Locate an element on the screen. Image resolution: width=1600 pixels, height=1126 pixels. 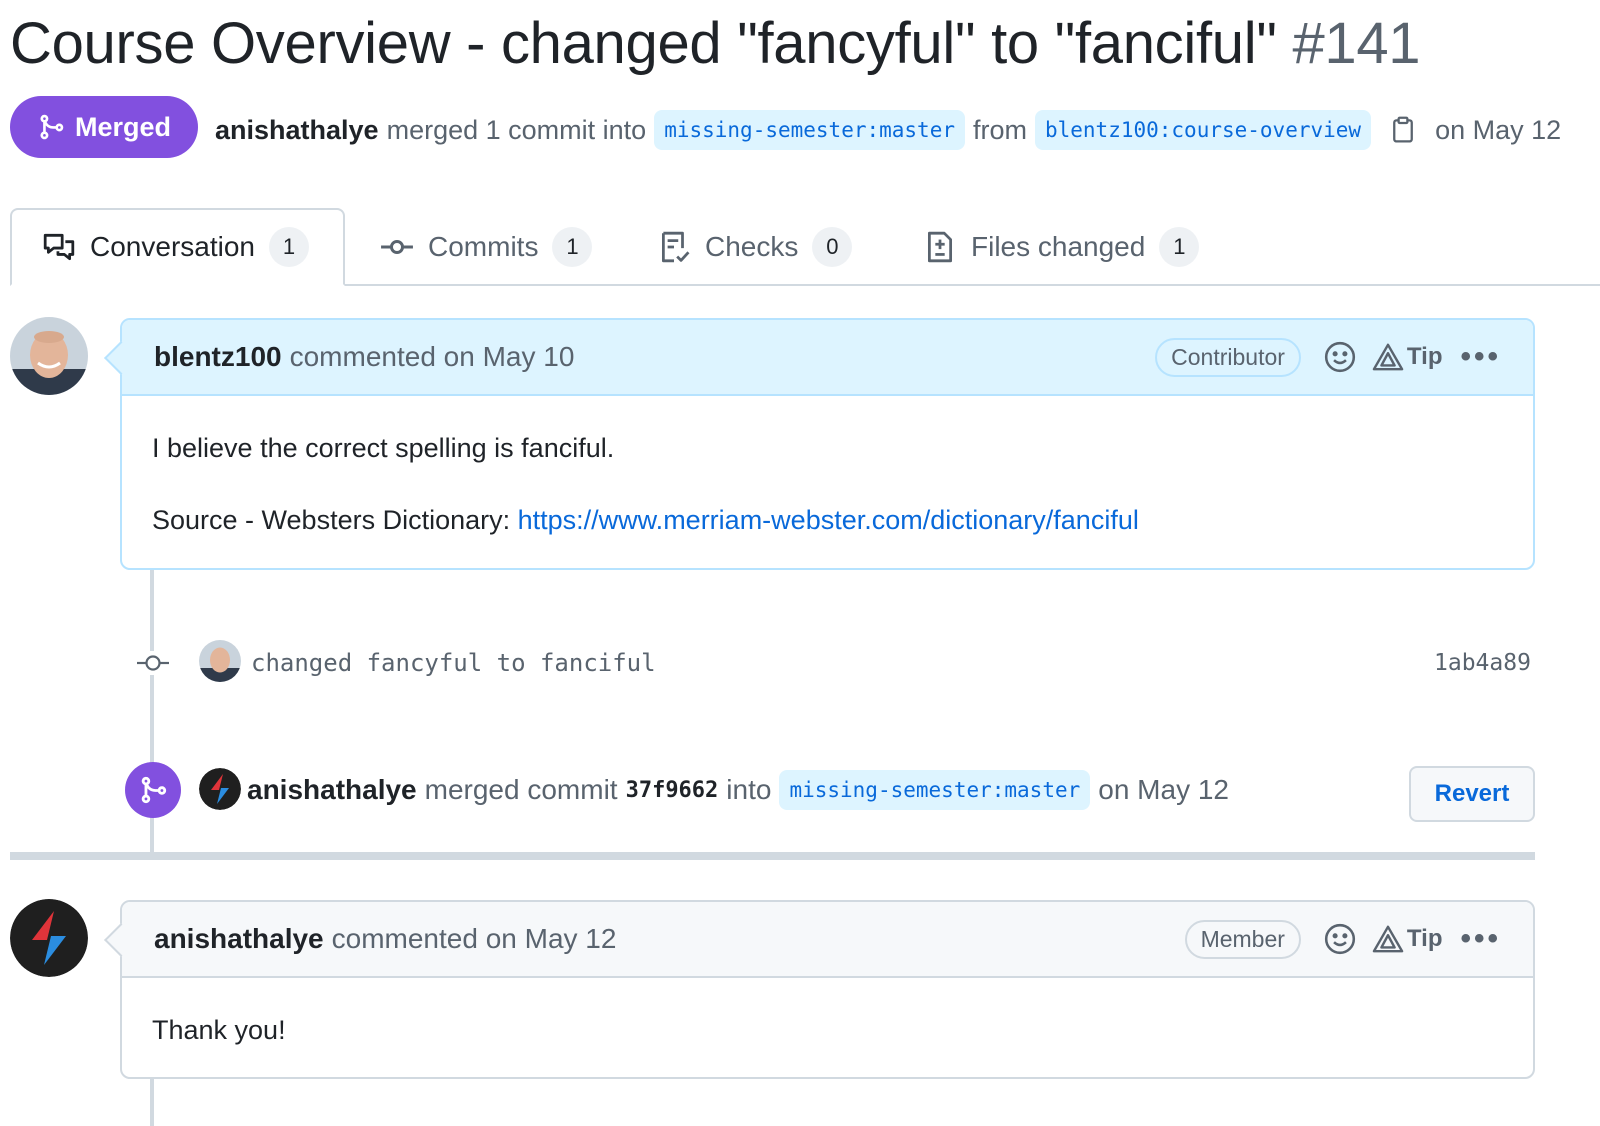
tab-label: Conversation is located at coordinates (172, 246).